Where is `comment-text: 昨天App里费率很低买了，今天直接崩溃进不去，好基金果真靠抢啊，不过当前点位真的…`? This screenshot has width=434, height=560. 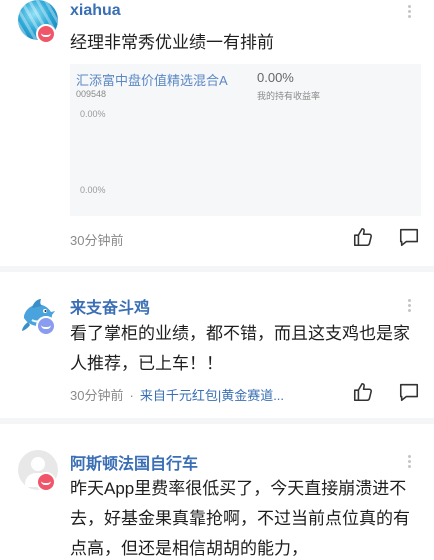 comment-text: 昨天App里费率很低买了，今天直接崩溃进不去，好基金果真靠抢啊，不过当前点位真的… is located at coordinates (240, 518).